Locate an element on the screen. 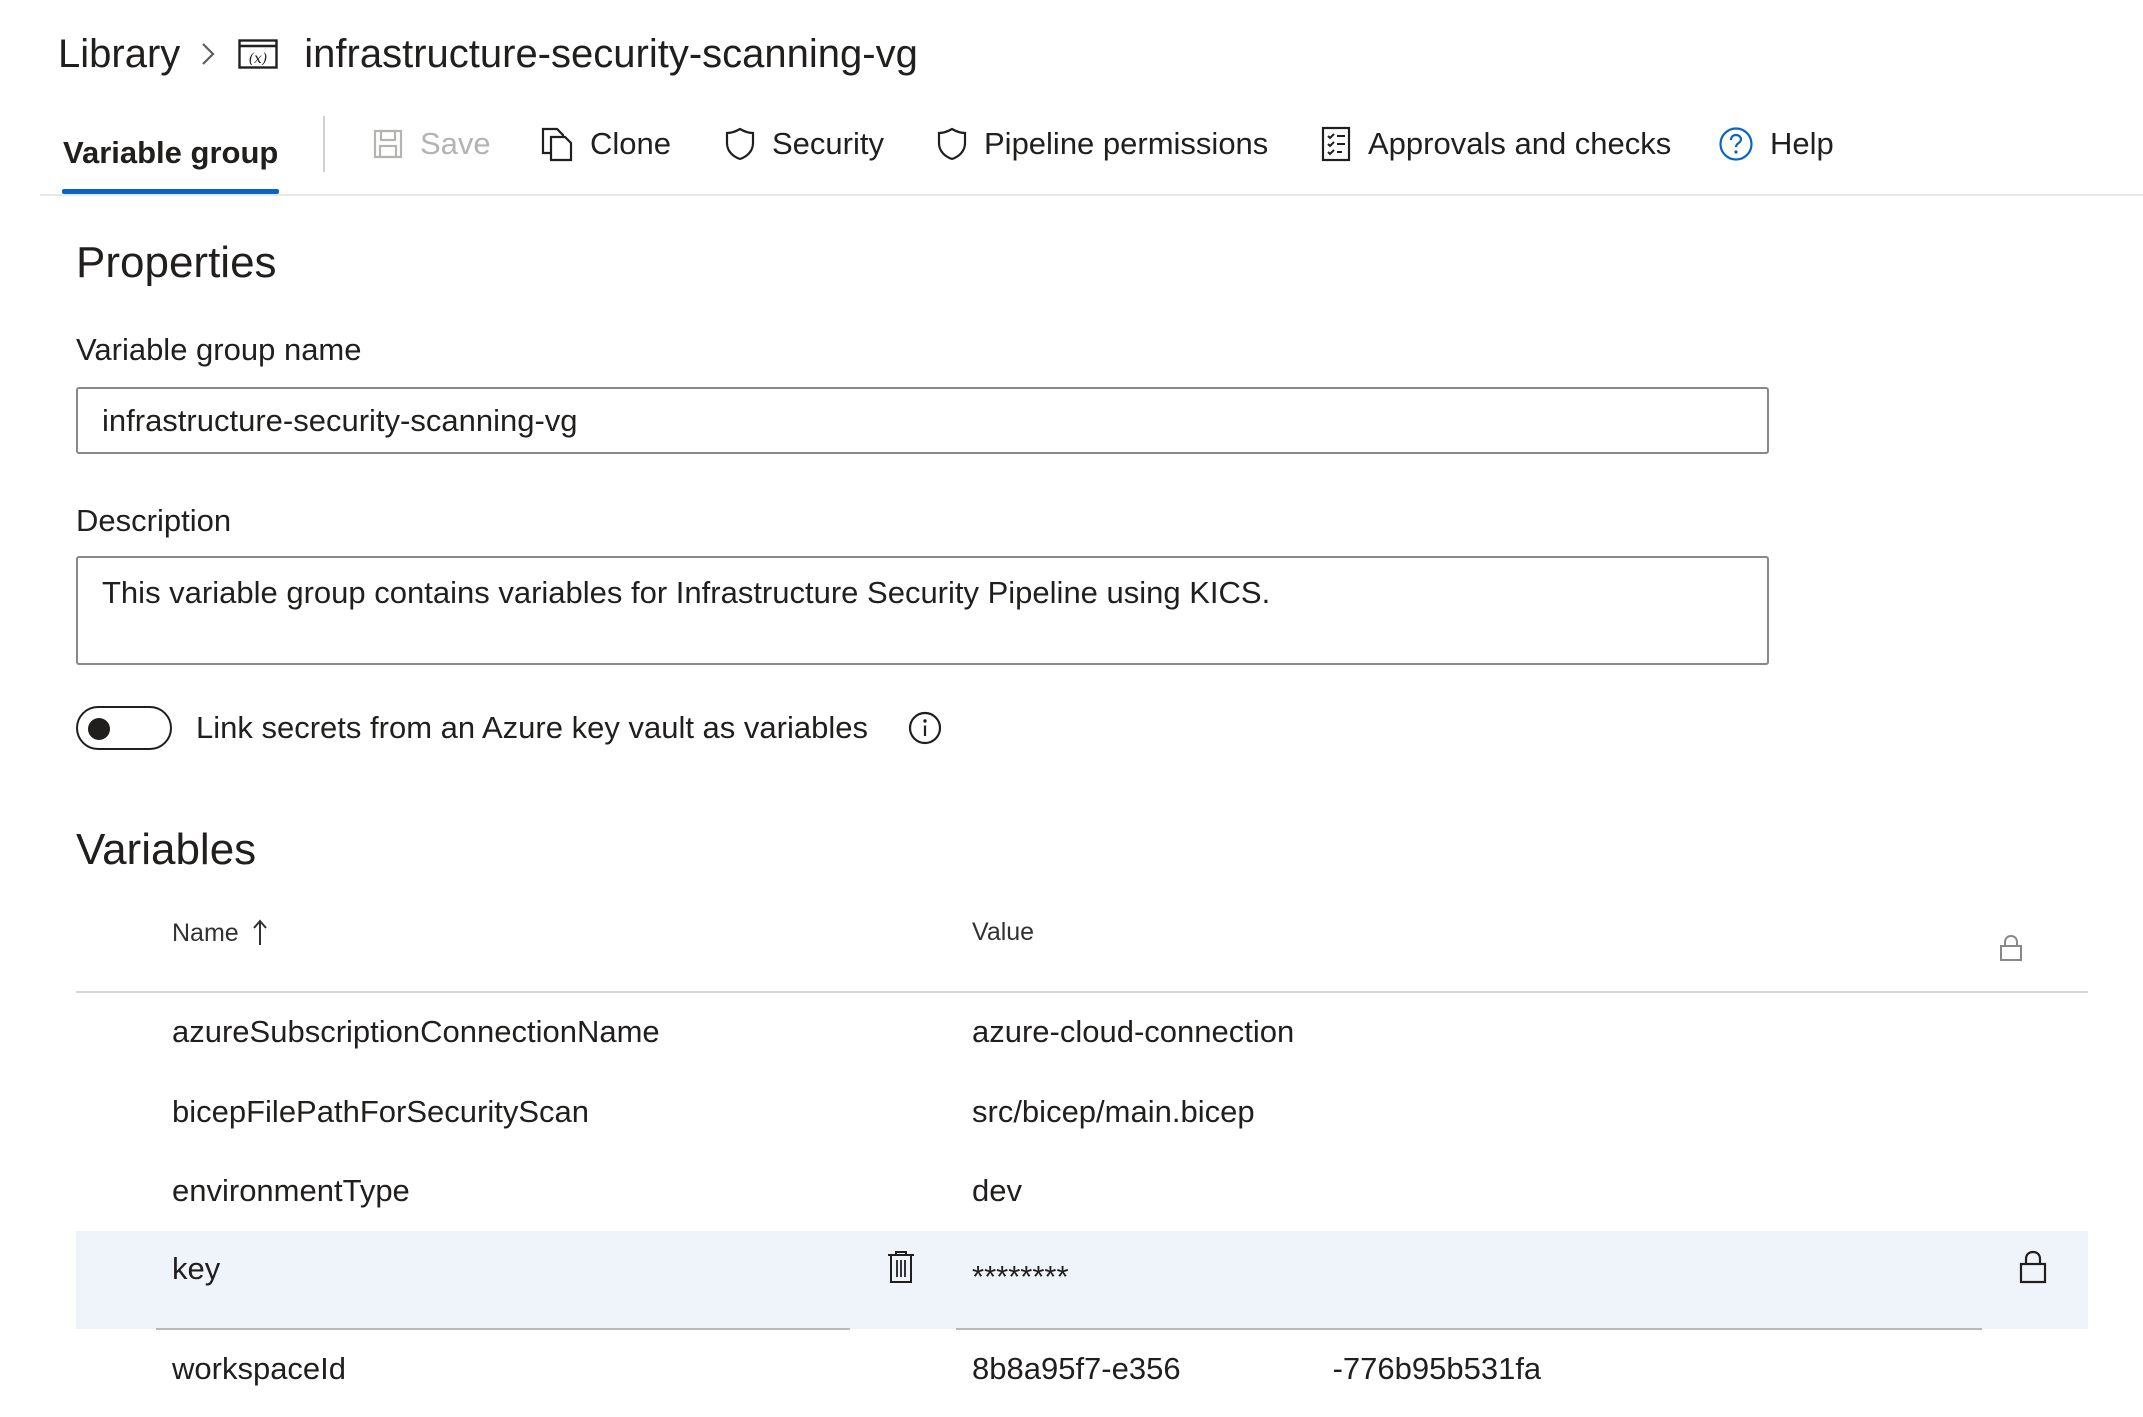 Image resolution: width=2143 pixels, height=1417 pixels. table-row: environmentType dev is located at coordinates (1082, 1191).